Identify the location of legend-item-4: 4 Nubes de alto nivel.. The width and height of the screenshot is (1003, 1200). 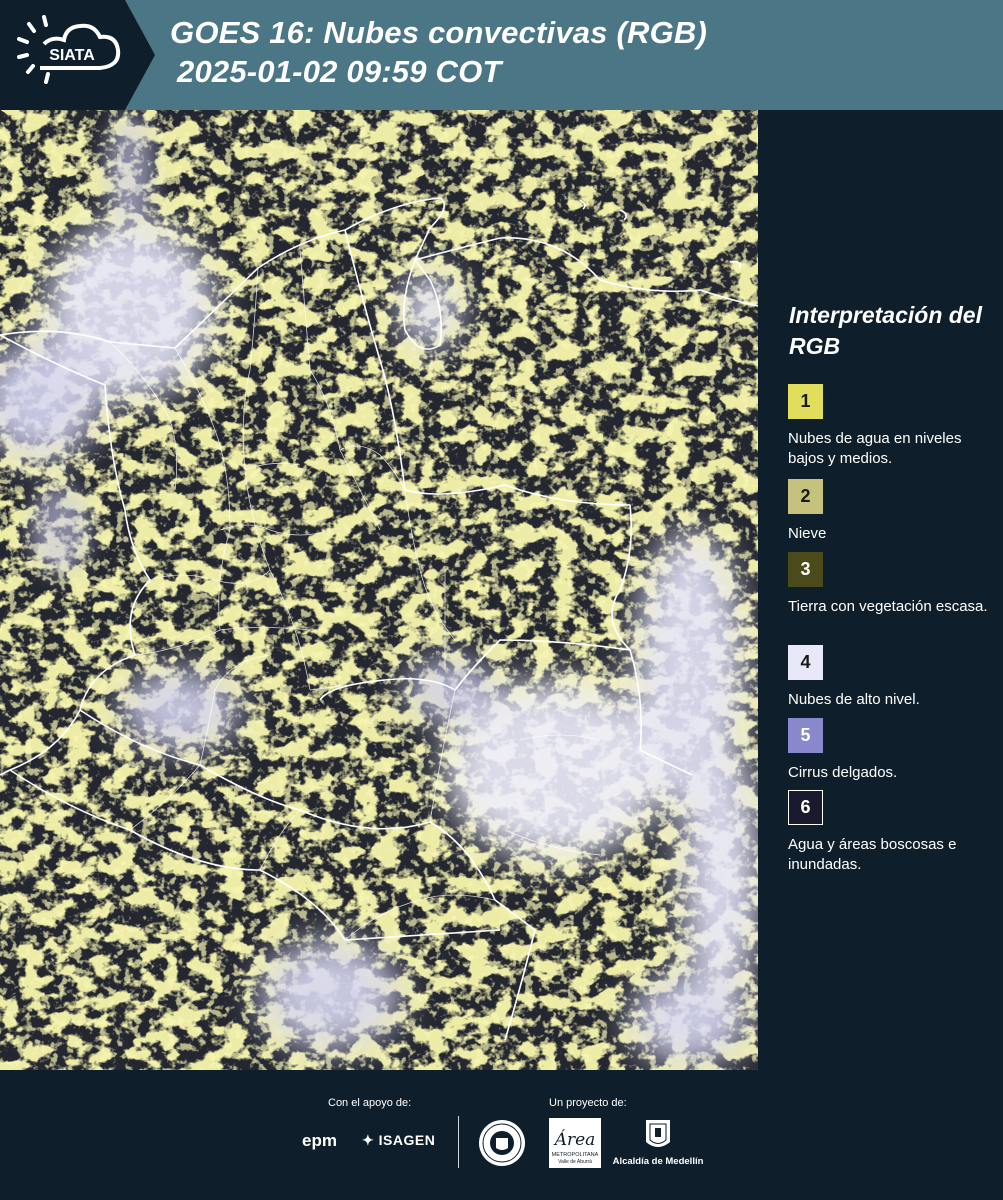
(893, 677).